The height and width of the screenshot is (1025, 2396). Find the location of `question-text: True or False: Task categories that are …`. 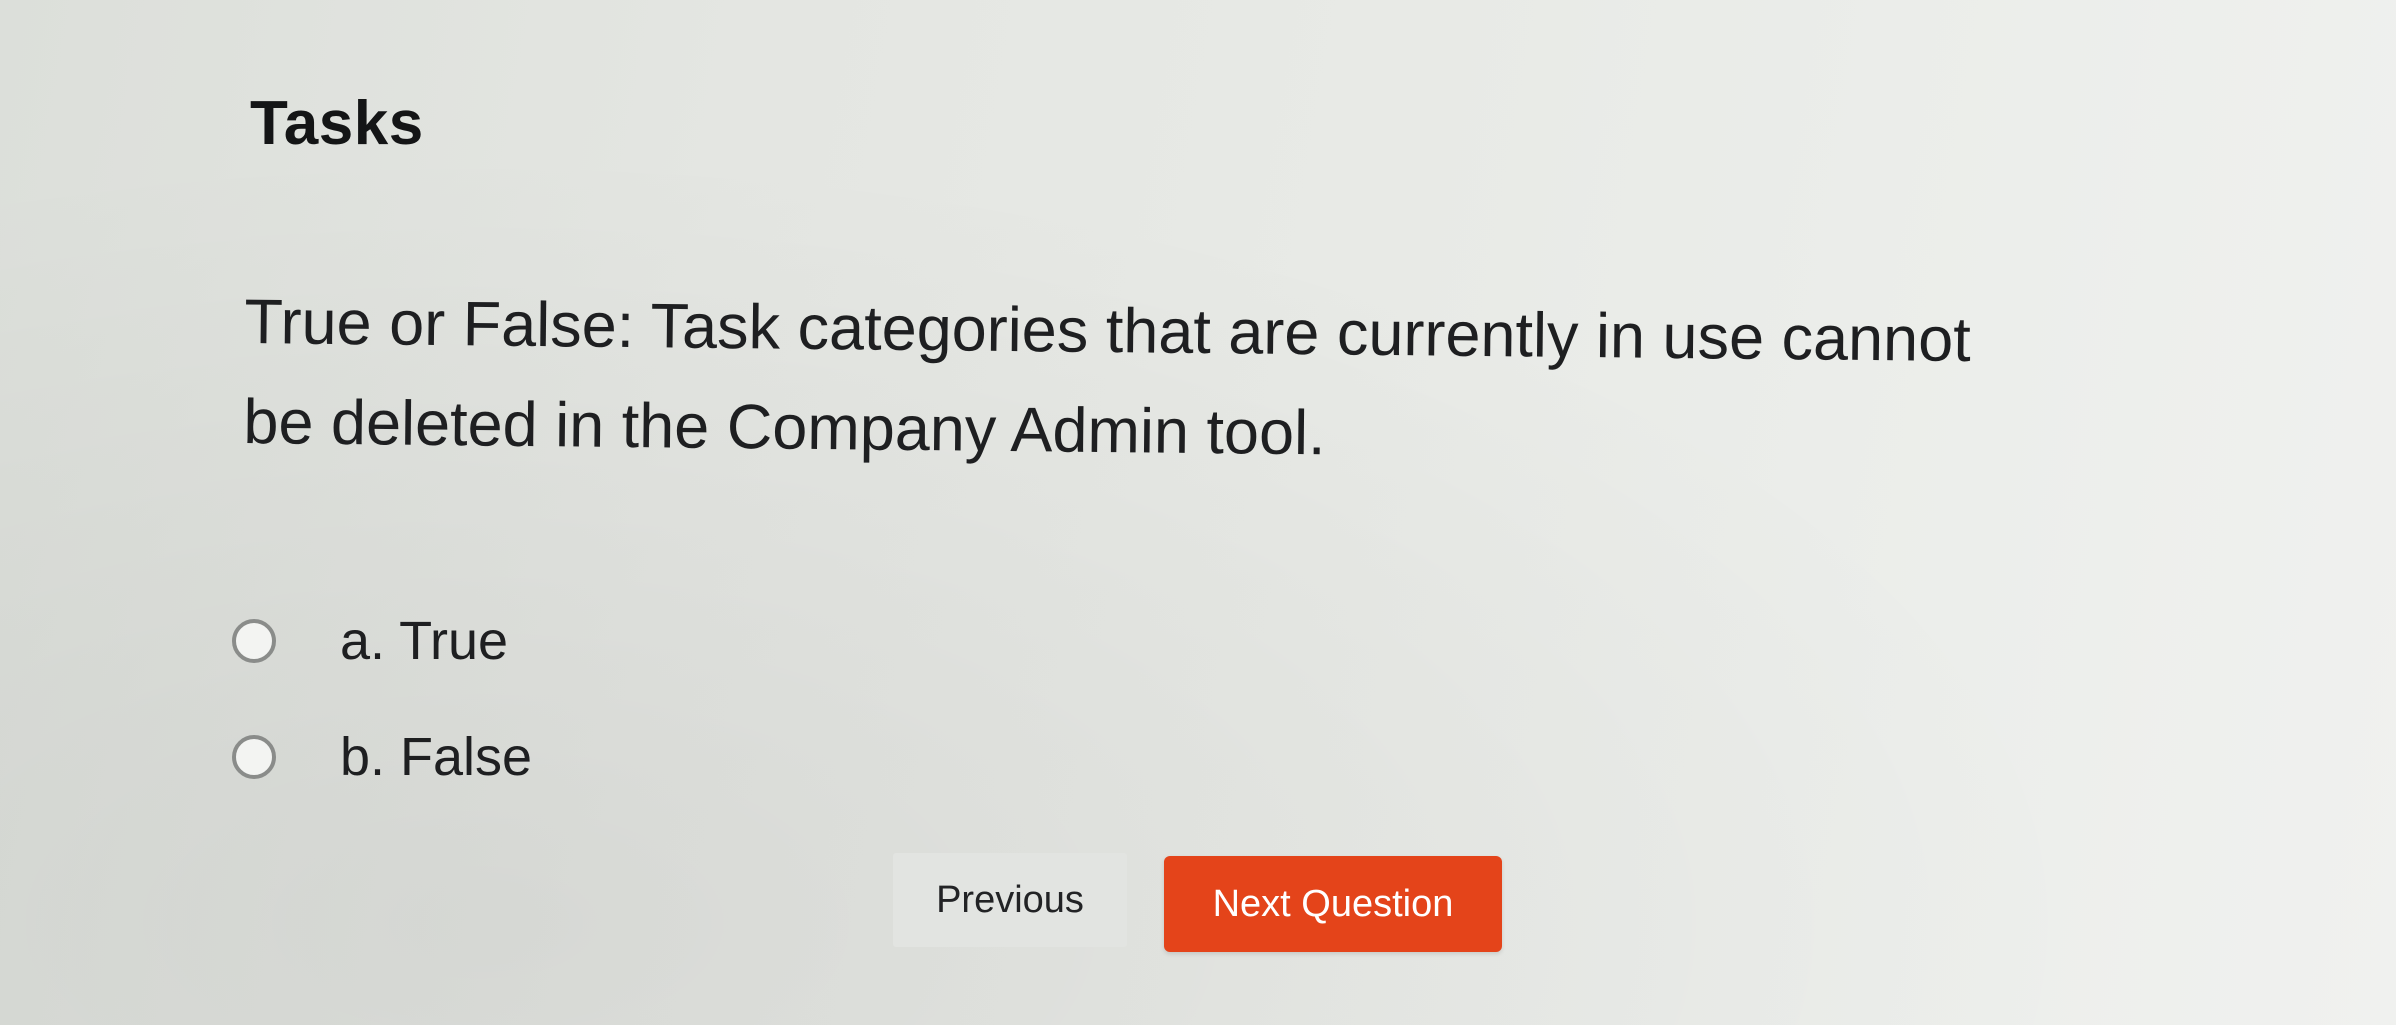

question-text: True or False: Task categories that are … is located at coordinates (1107, 377).